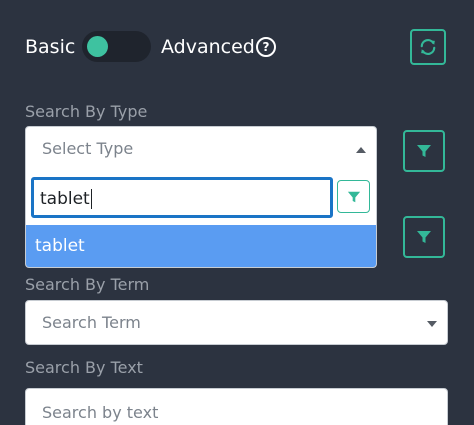 Image resolution: width=474 pixels, height=425 pixels. I want to click on refresh-icon, so click(428, 47).